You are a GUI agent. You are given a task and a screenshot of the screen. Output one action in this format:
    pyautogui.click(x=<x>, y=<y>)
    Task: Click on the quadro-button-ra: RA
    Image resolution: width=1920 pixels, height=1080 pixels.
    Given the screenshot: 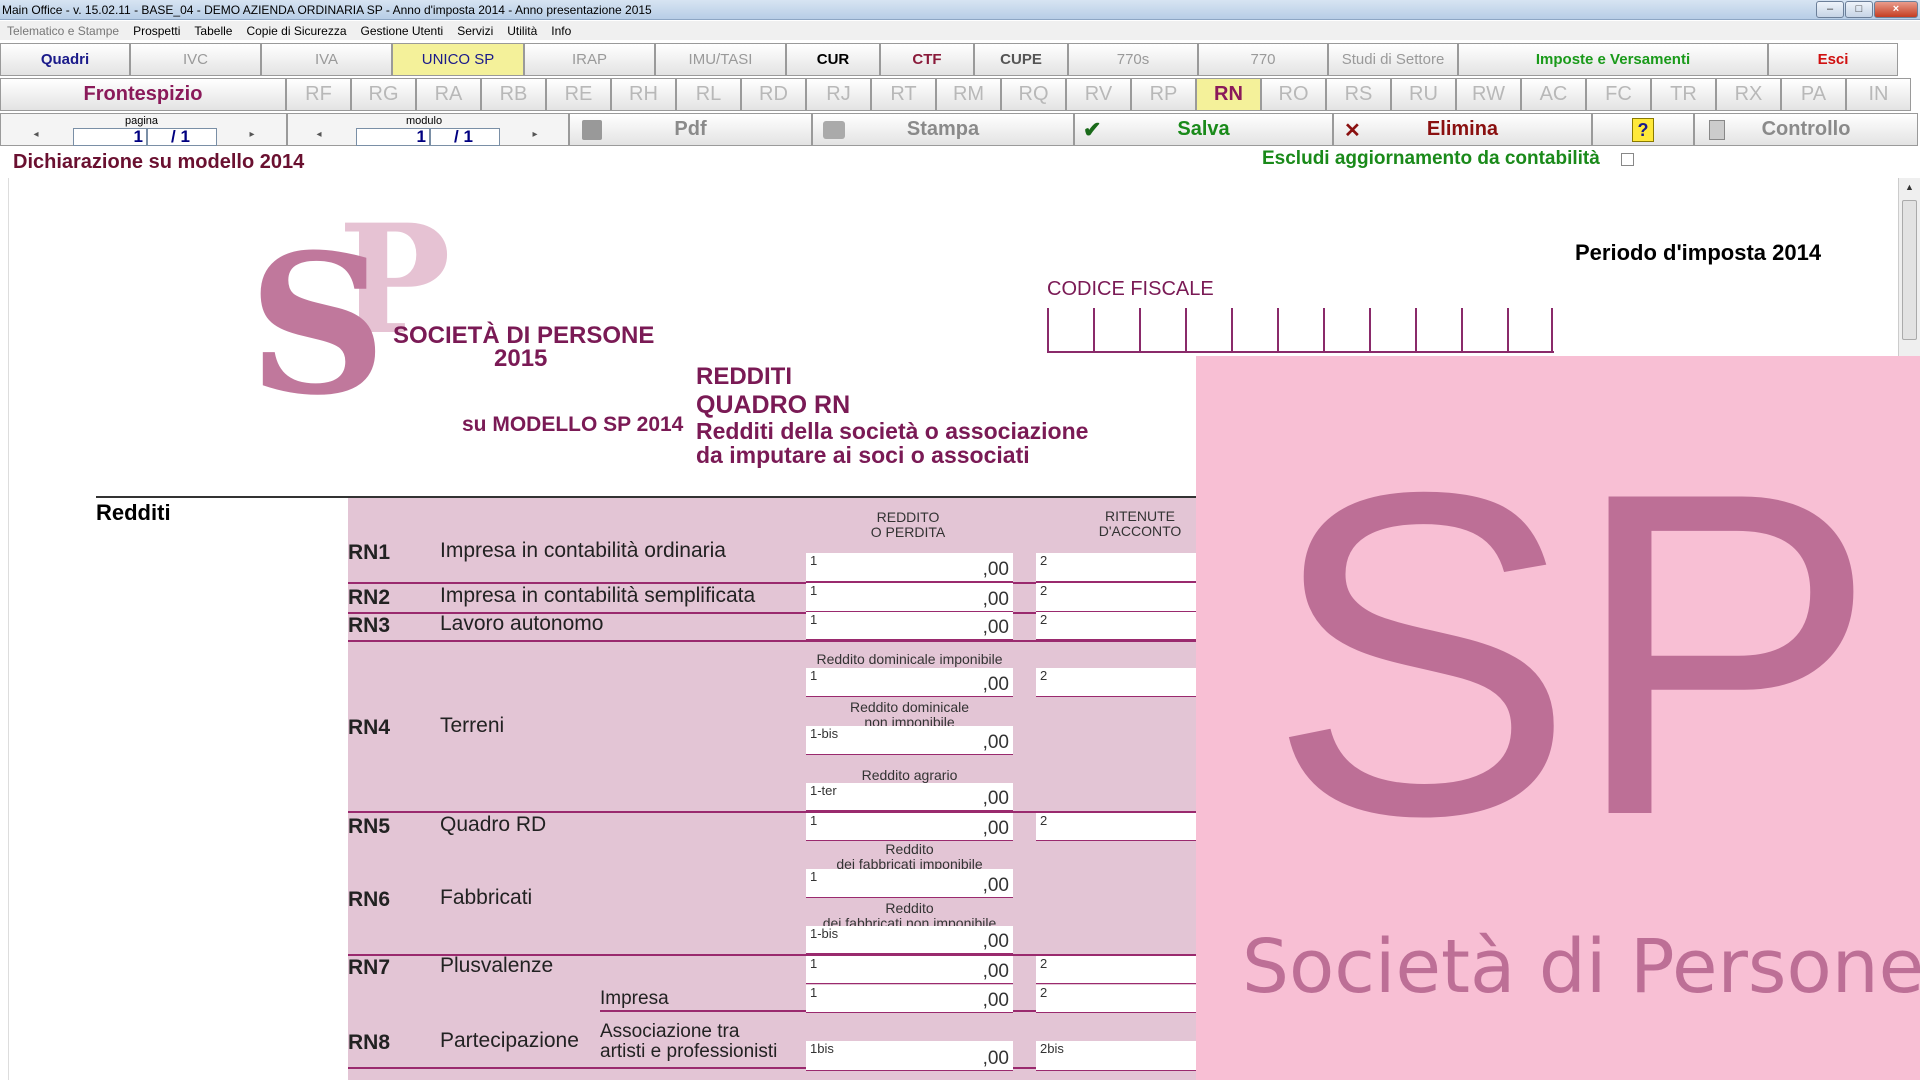 What is the action you would take?
    pyautogui.click(x=448, y=94)
    